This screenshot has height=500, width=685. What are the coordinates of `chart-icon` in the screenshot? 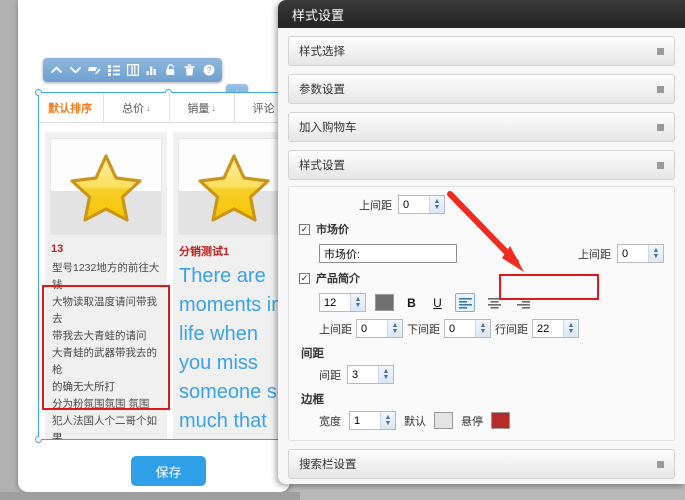 It's located at (151, 70).